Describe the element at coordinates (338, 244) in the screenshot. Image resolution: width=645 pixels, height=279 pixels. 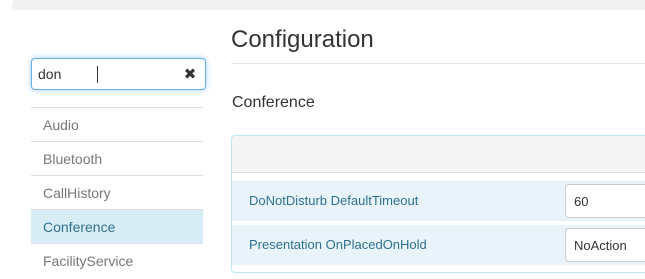
I see `setting-label: Presentation OnPlacedOnHold` at that location.